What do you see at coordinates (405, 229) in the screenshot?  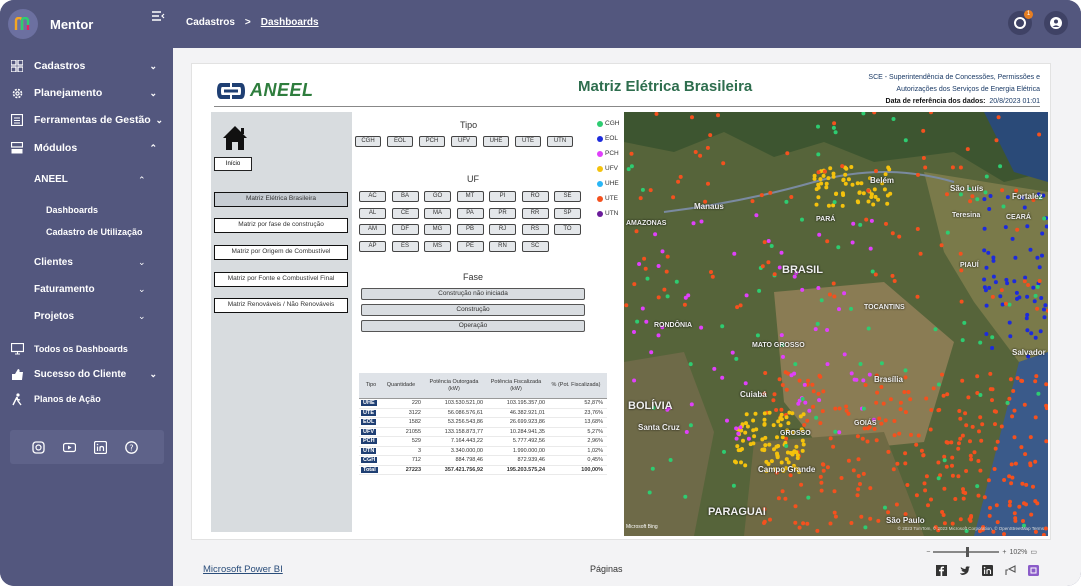 I see `uf-chip-df: DF` at bounding box center [405, 229].